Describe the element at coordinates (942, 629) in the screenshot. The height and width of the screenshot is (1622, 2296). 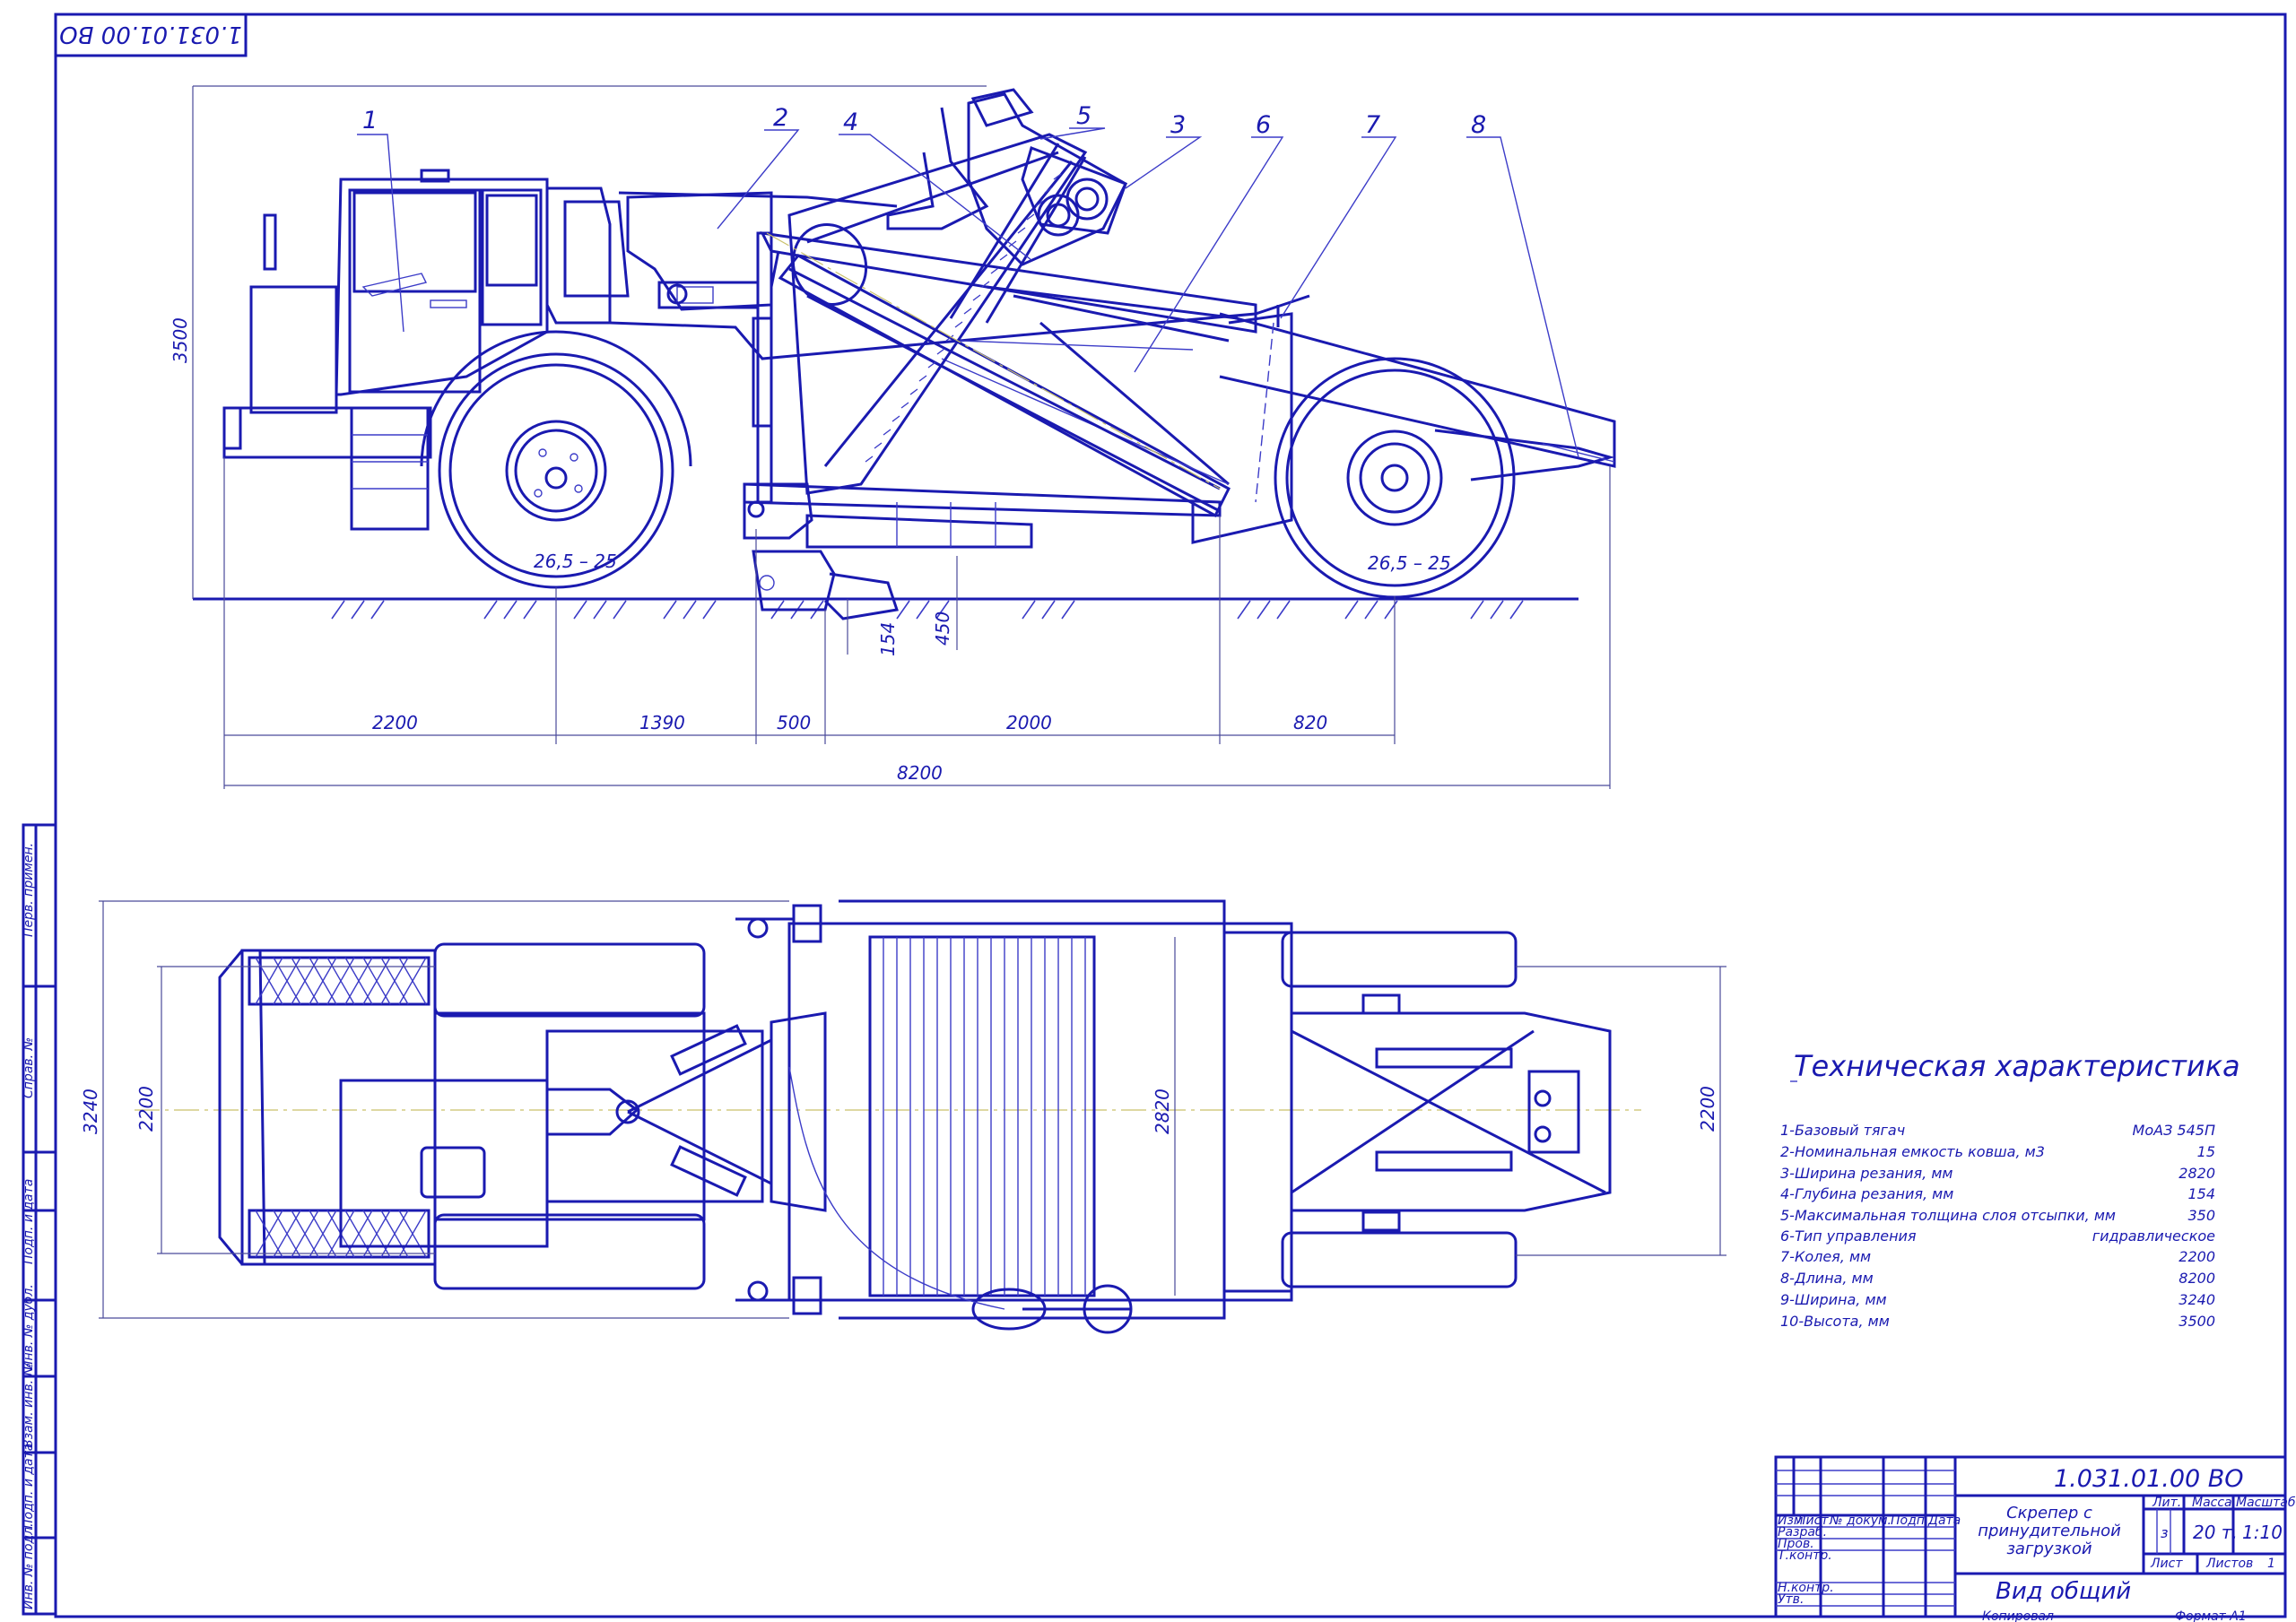
I see `dim-depth-450: 450` at that location.